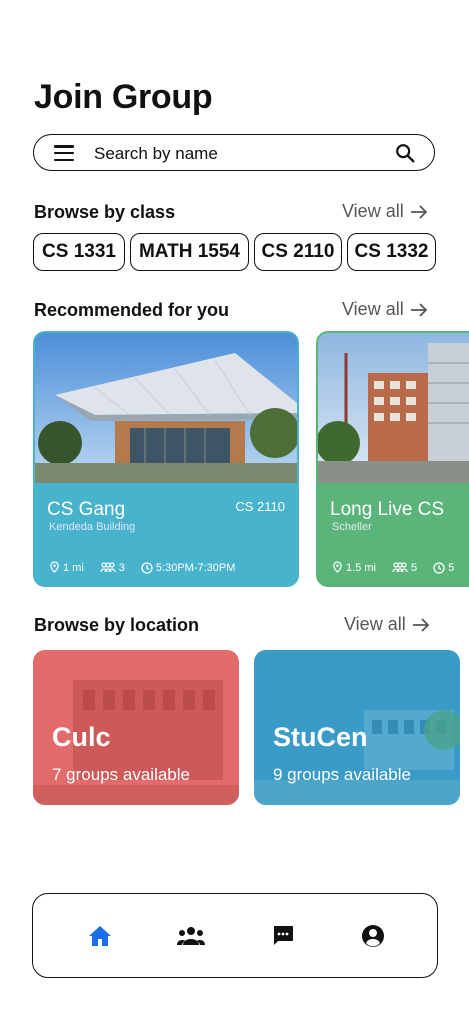 This screenshot has width=469, height=1009. I want to click on recommended-title: Recommended for you, so click(132, 310).